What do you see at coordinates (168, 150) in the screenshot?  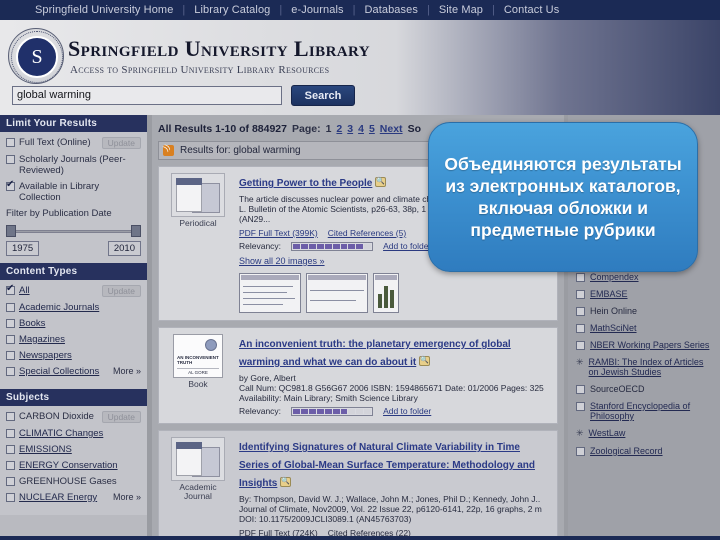 I see `rss-icon` at bounding box center [168, 150].